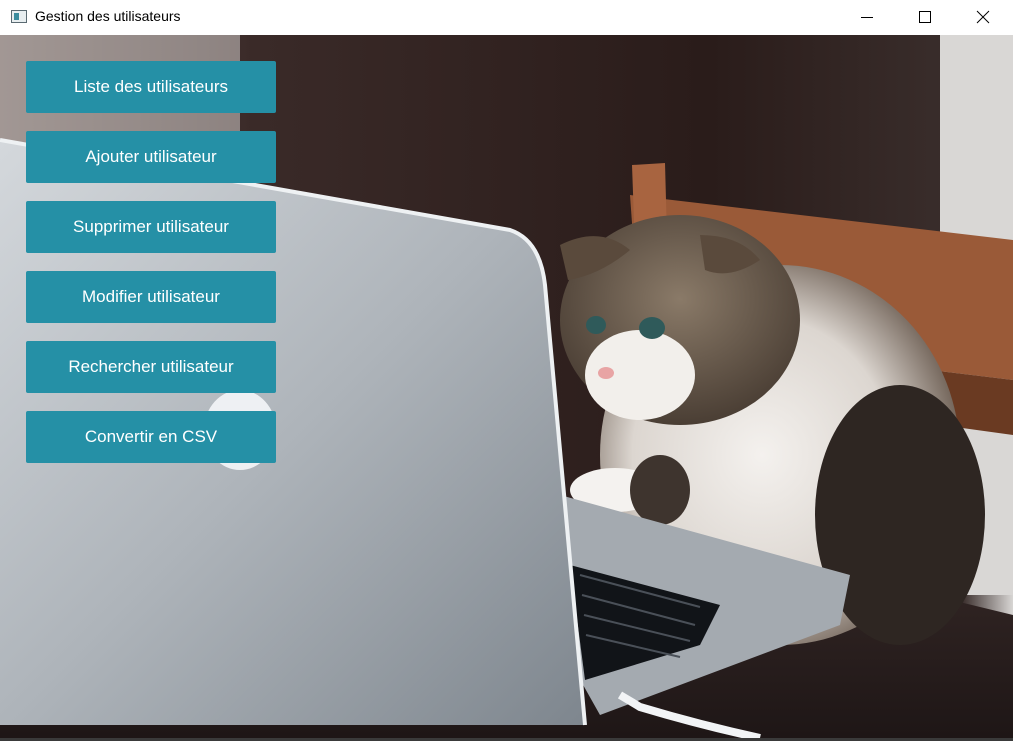 The image size is (1013, 741). Describe the element at coordinates (151, 87) in the screenshot. I see `list-users-button: Liste des utilisateurs` at that location.